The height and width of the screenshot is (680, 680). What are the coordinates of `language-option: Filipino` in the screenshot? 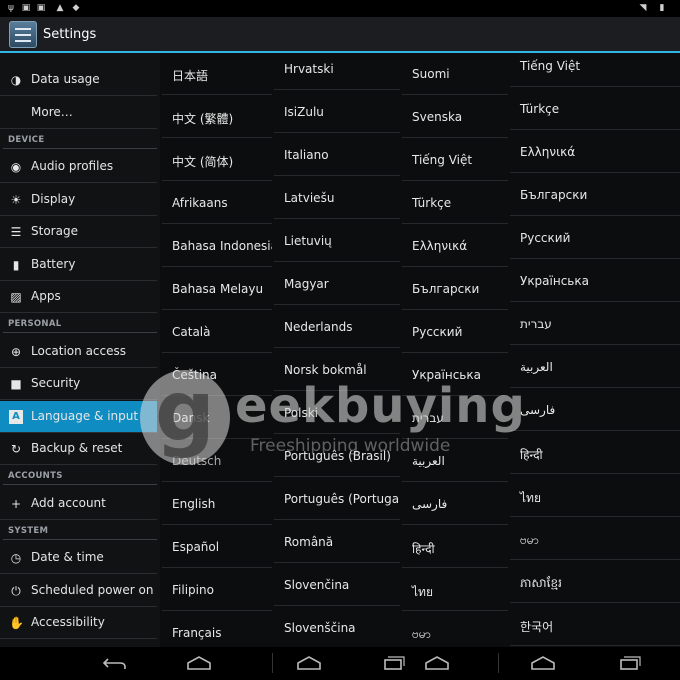 It's located at (217, 590).